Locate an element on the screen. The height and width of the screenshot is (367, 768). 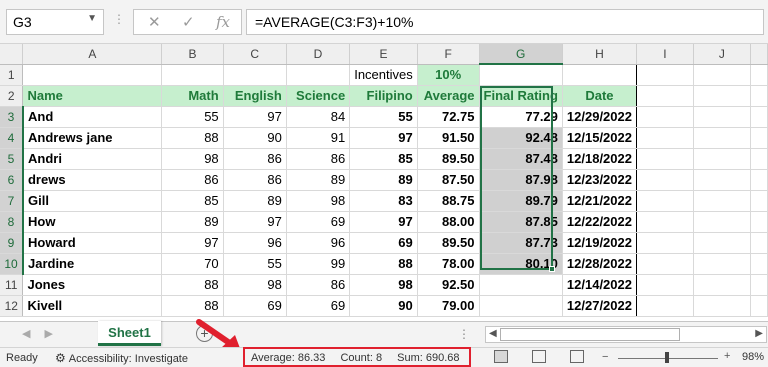
column-header-d: D is located at coordinates (318, 54).